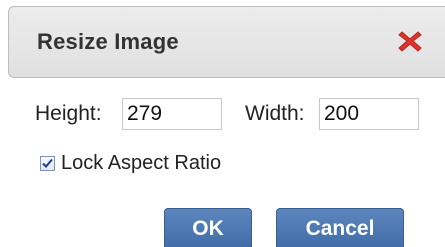  Describe the element at coordinates (275, 113) in the screenshot. I see `width-label: Width:` at that location.